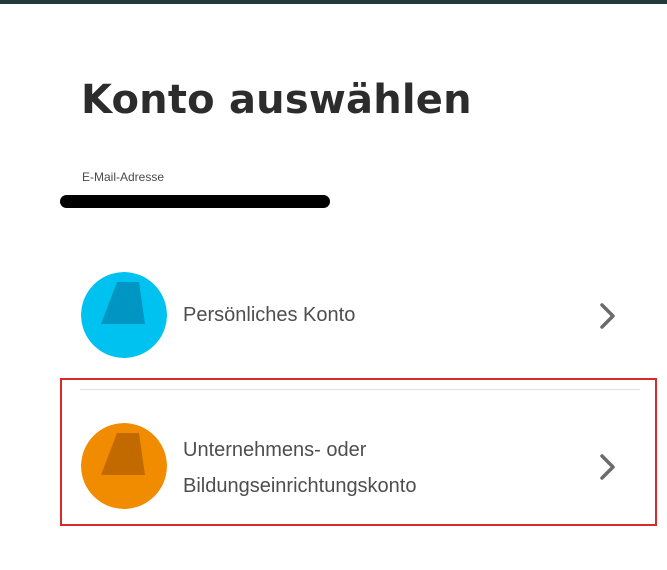  I want to click on business-account-avatar-icon, so click(124, 466).